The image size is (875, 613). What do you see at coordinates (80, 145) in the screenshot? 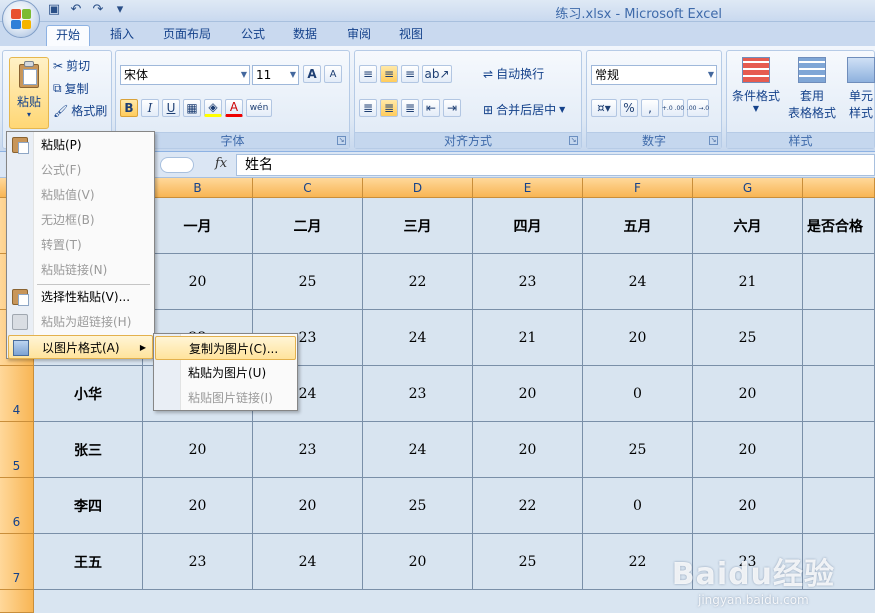
I see `menu-item-paste: 粘贴(P)` at bounding box center [80, 145].